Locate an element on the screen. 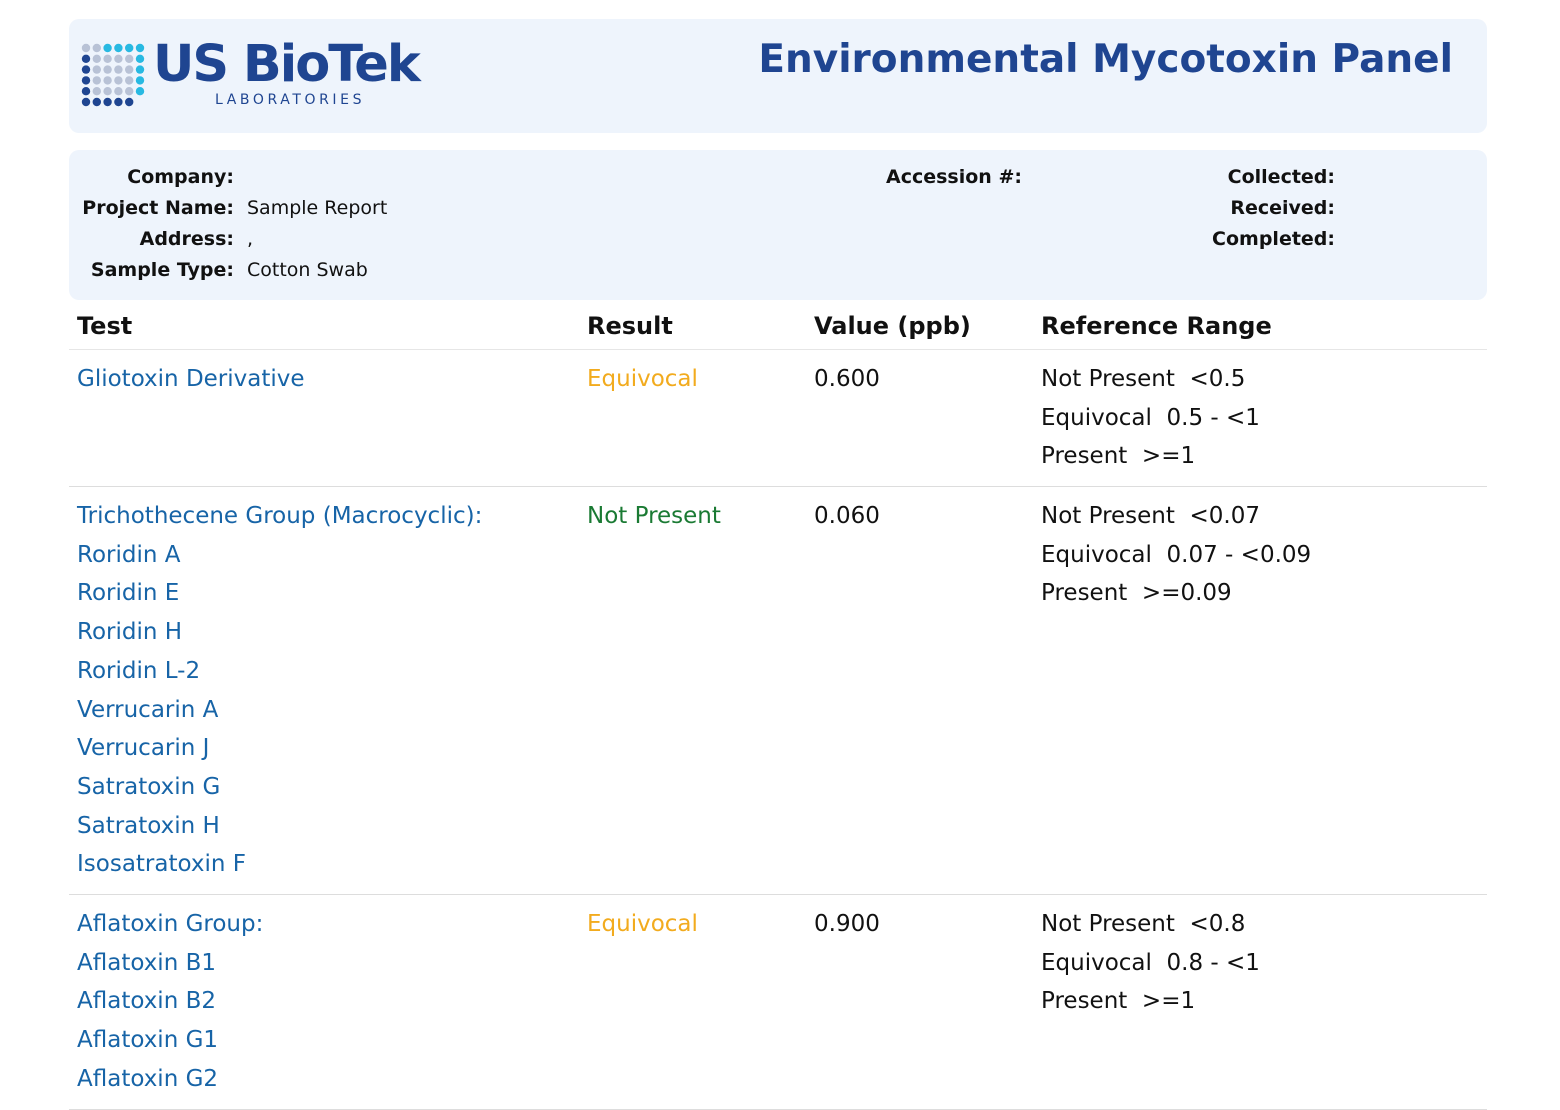 This screenshot has width=1560, height=1110. test-name-link: Roridin L-2 is located at coordinates (279, 671).